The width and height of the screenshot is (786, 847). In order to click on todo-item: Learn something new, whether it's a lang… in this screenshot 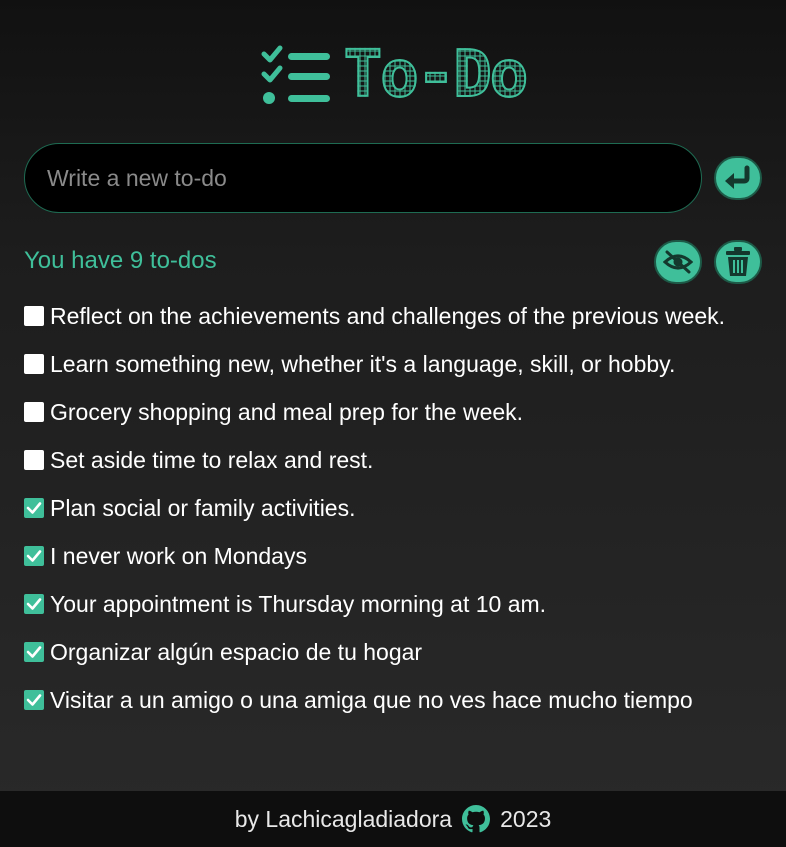, I will do `click(394, 368)`.